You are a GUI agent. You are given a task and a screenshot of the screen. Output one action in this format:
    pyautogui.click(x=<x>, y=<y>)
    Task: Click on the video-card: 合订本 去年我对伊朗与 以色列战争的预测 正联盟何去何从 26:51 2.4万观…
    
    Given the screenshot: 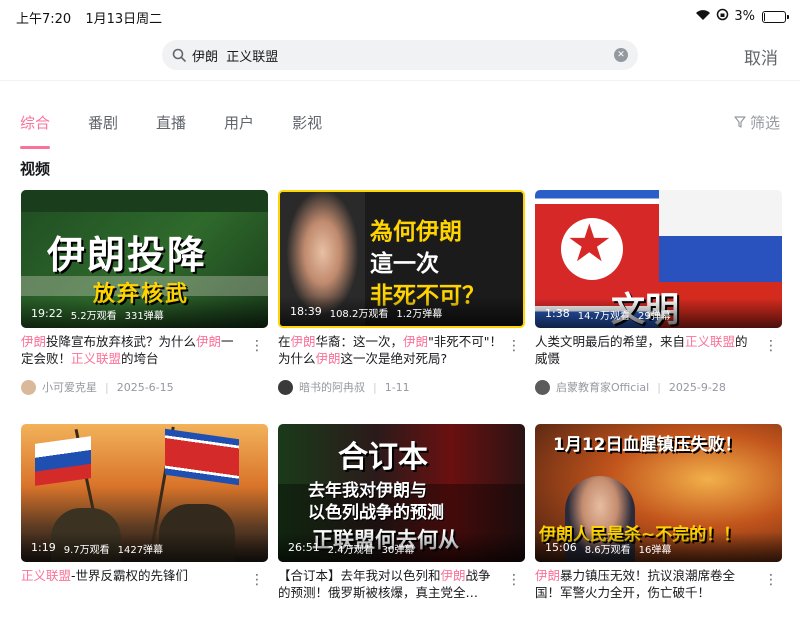 What is the action you would take?
    pyautogui.click(x=401, y=512)
    